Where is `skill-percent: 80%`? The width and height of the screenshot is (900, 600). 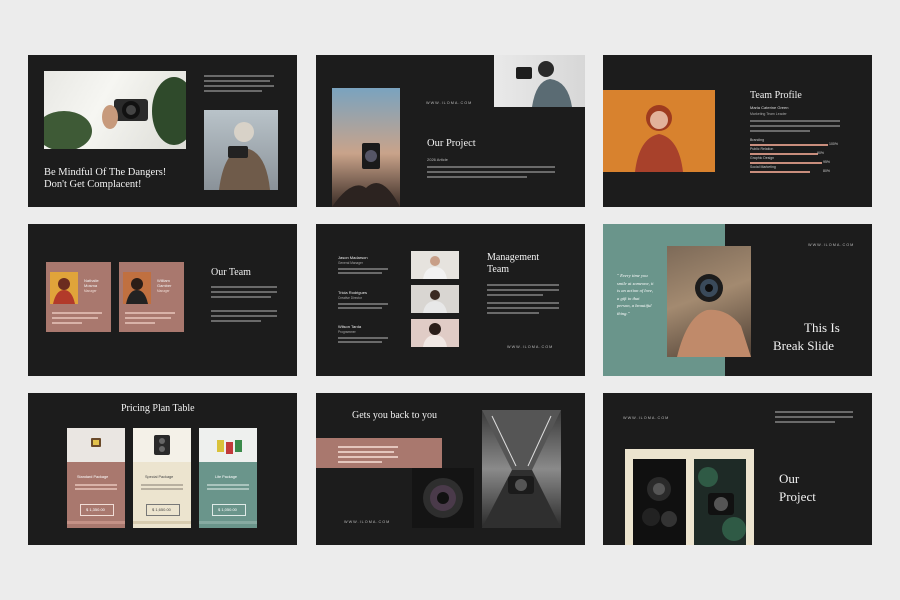 skill-percent: 80% is located at coordinates (827, 171).